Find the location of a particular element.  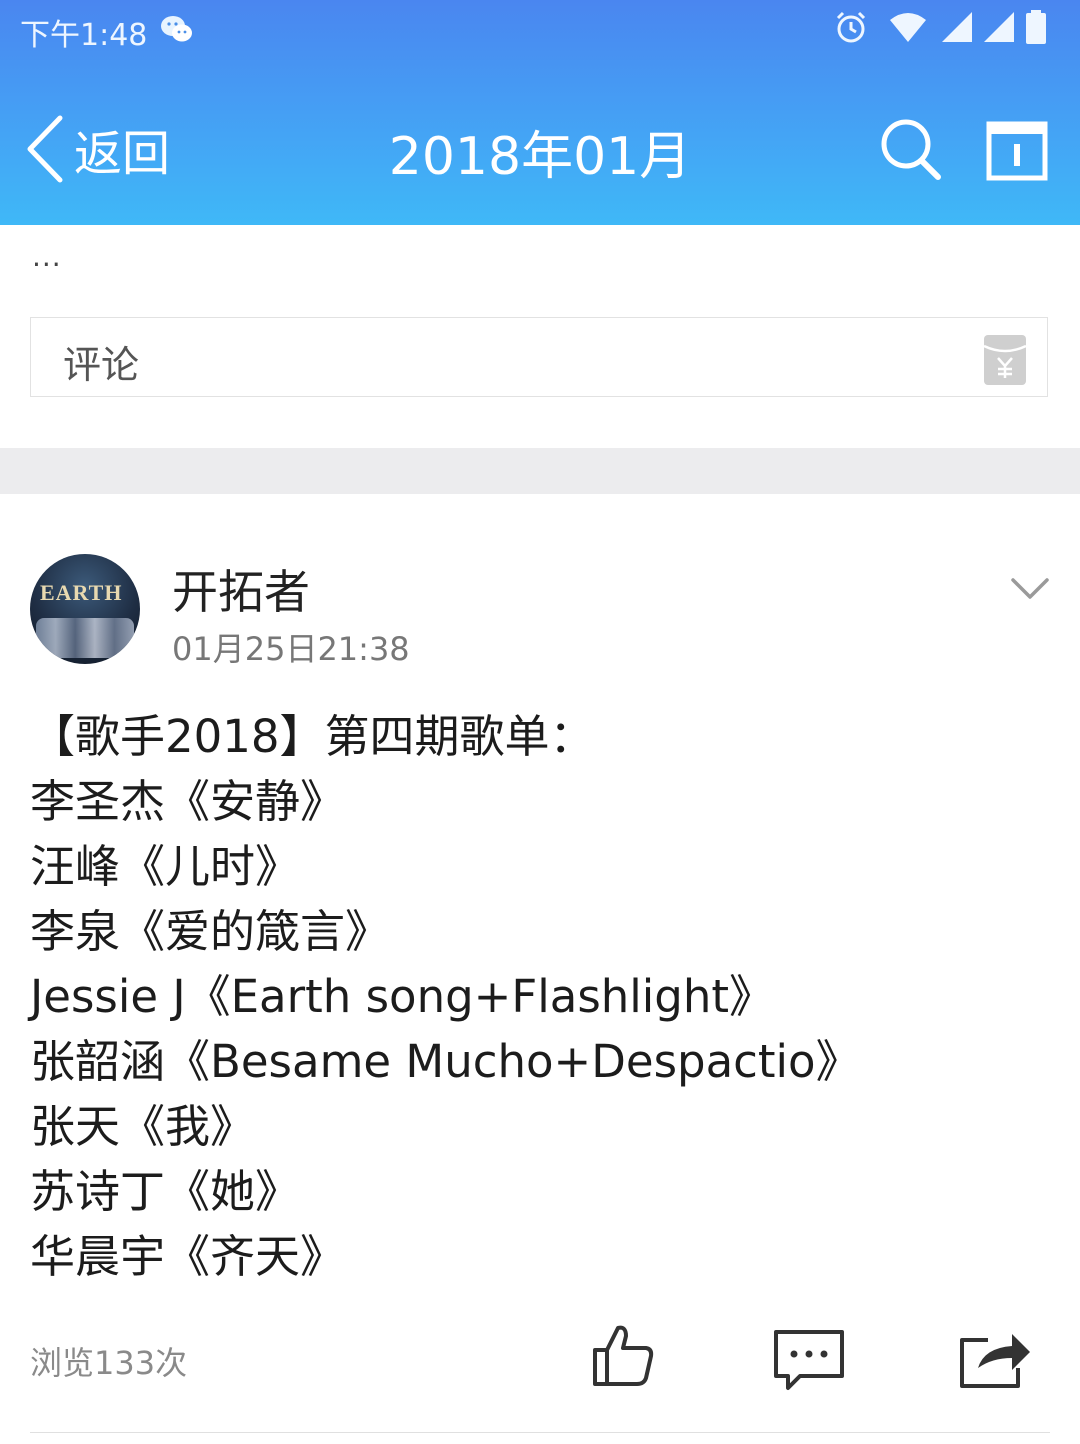

back-button: 返回 is located at coordinates (97, 149).